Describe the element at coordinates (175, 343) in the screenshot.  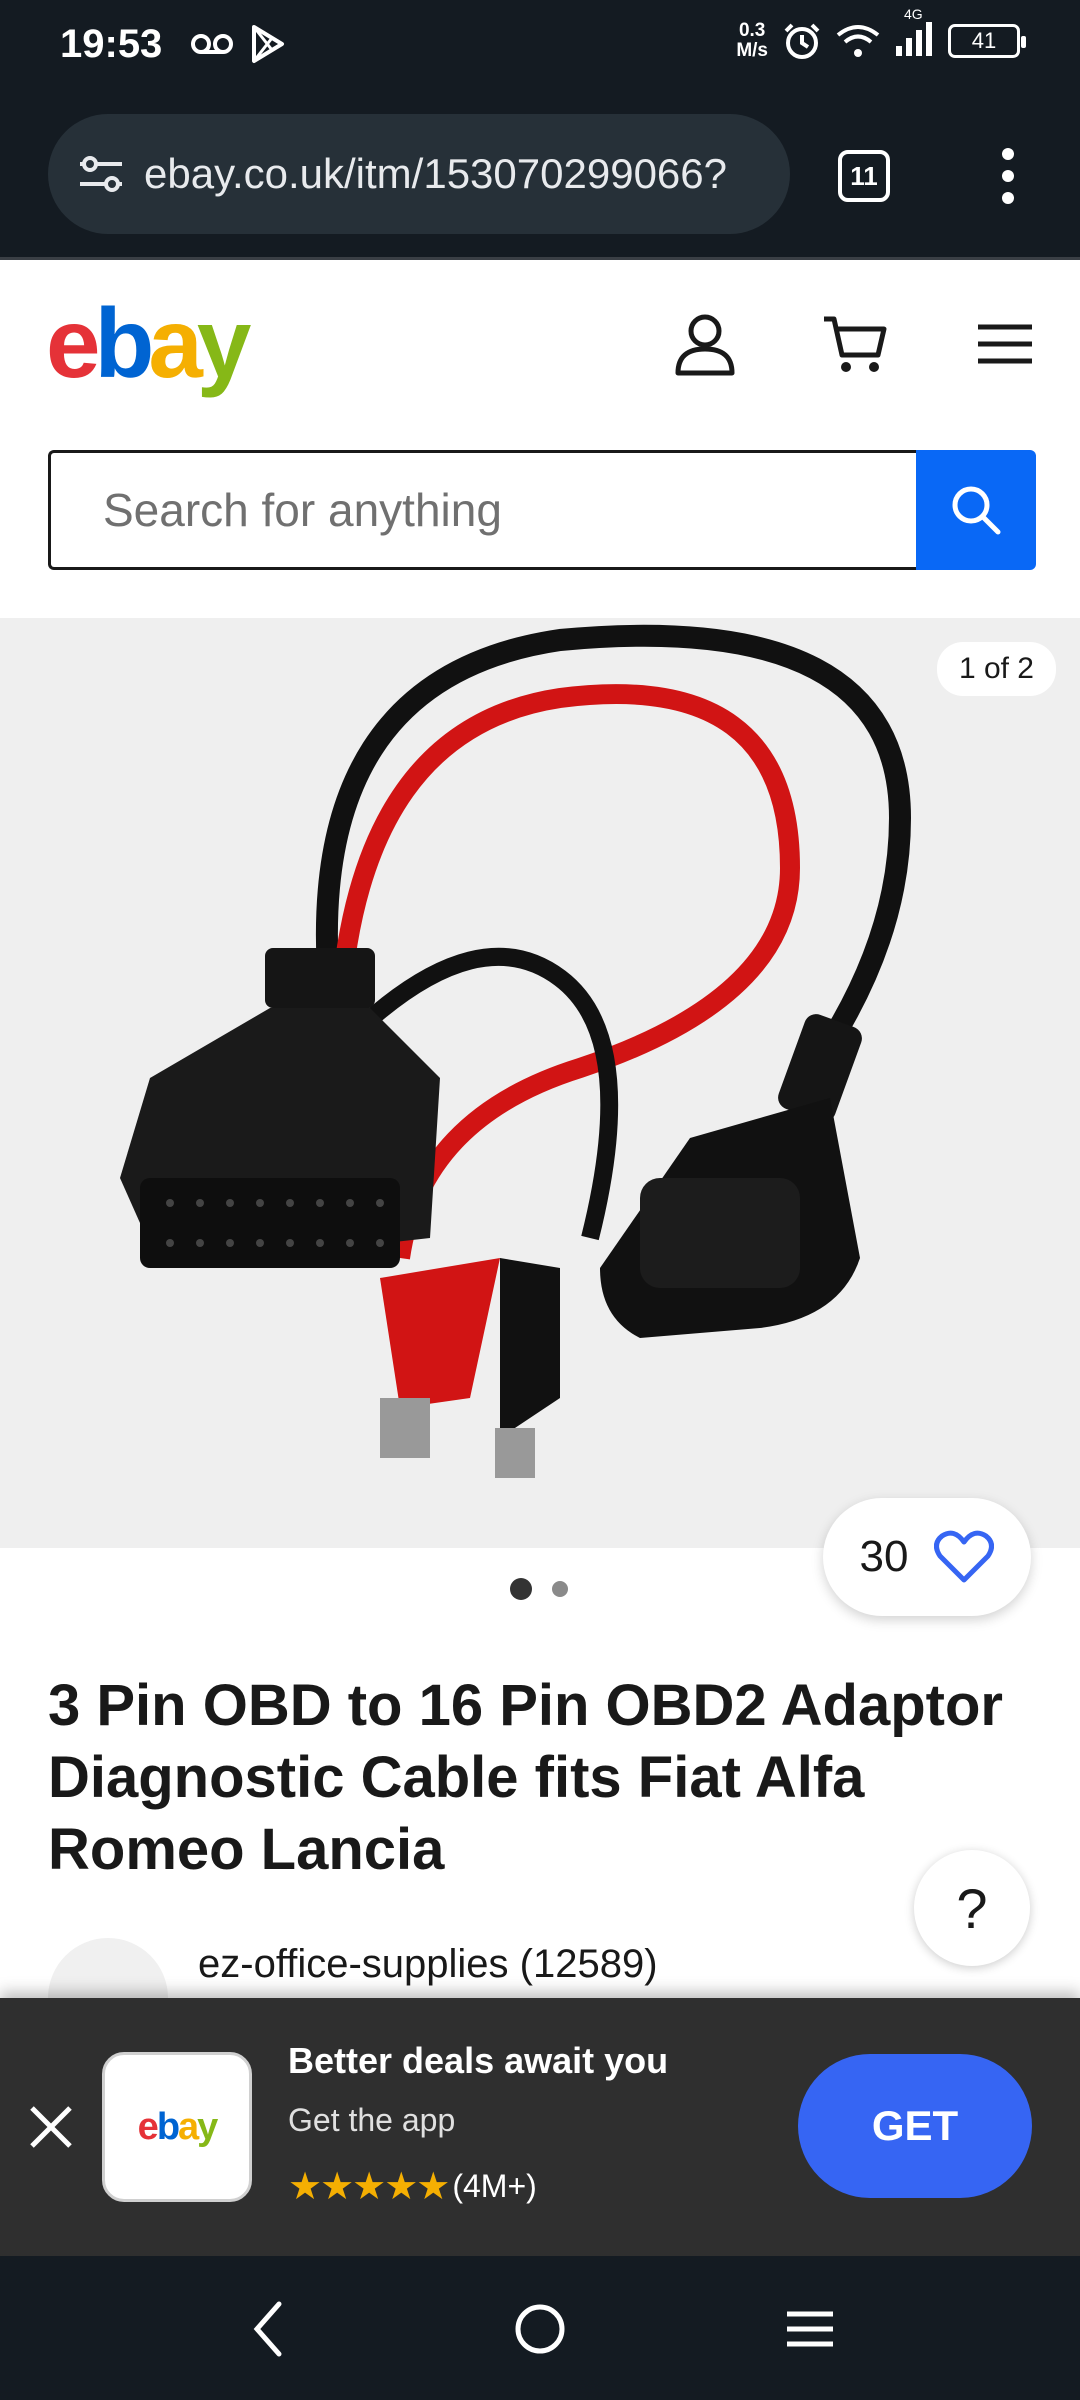
I see `logo-letter-a: a` at that location.